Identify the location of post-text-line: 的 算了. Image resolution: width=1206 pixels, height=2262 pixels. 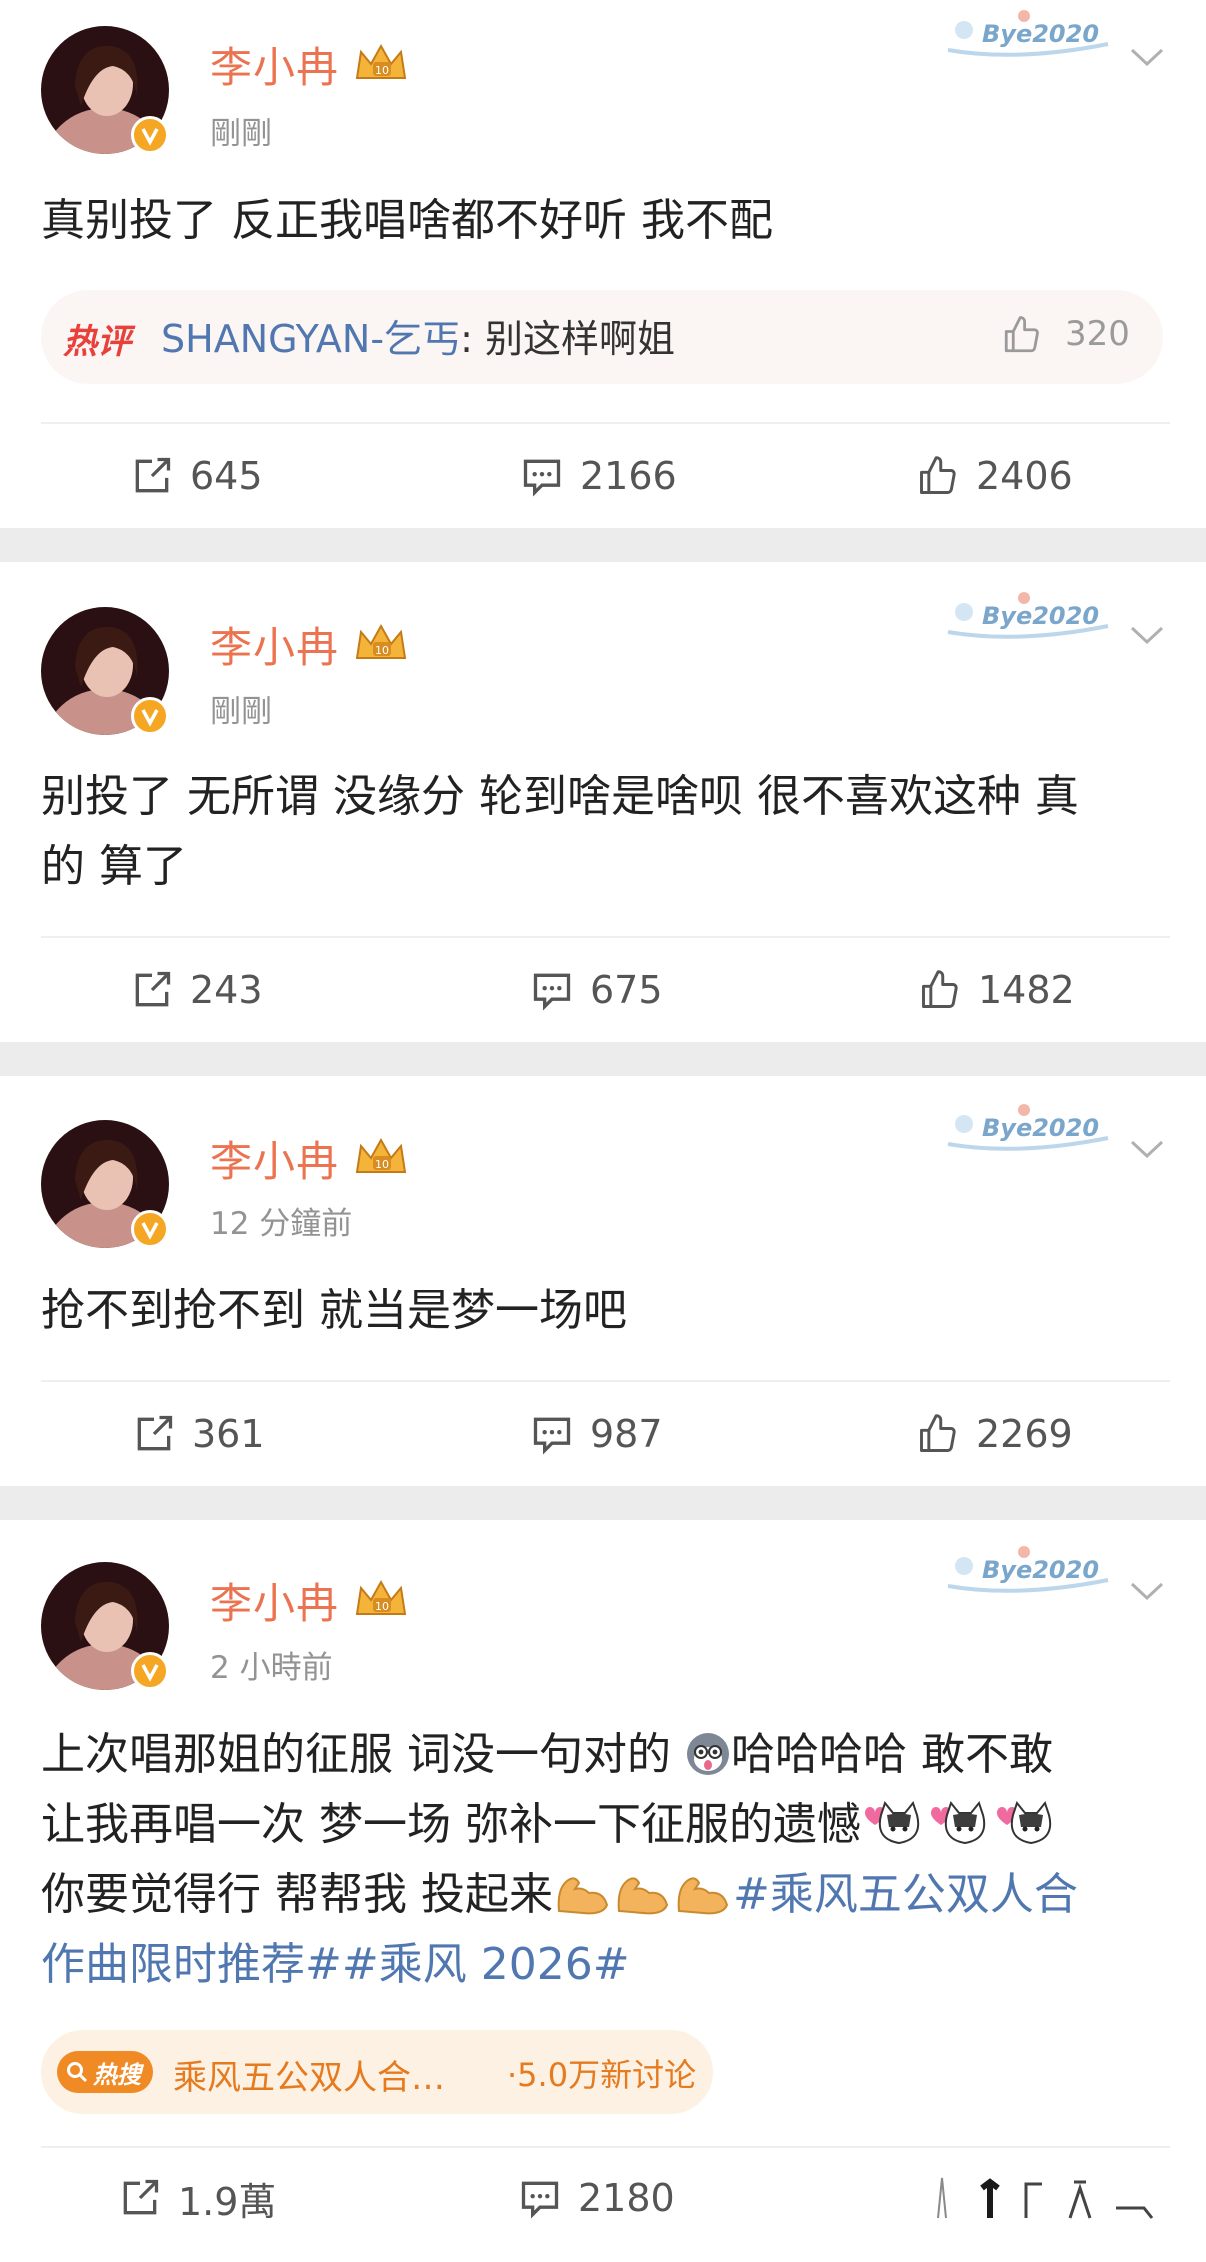
(114, 866).